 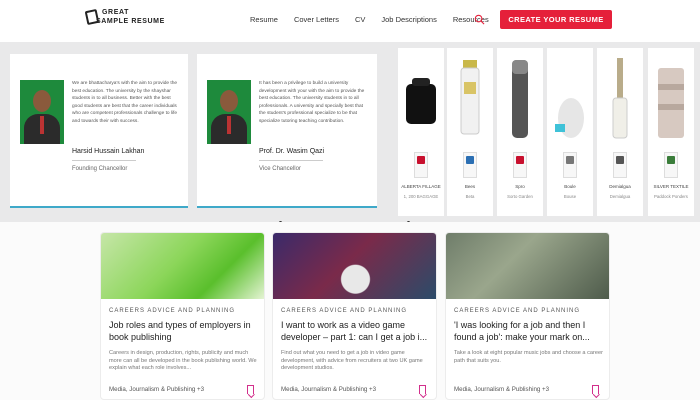 What do you see at coordinates (620, 196) in the screenshot?
I see `product-subtitle: Demialgua` at bounding box center [620, 196].